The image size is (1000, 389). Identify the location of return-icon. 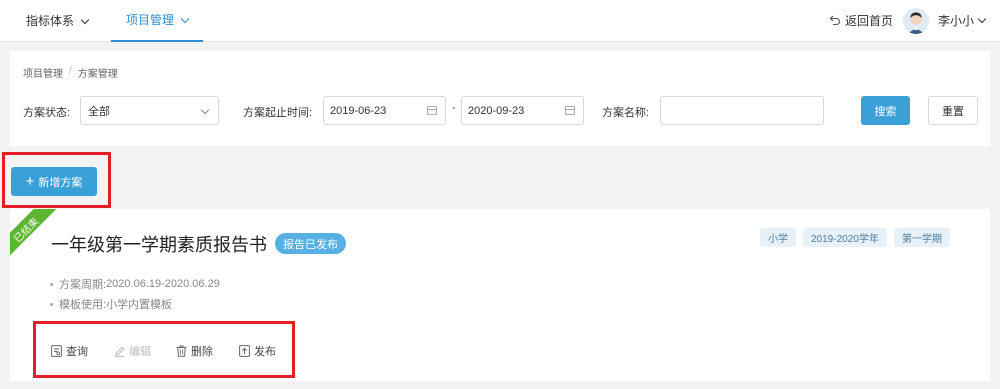
(834, 20).